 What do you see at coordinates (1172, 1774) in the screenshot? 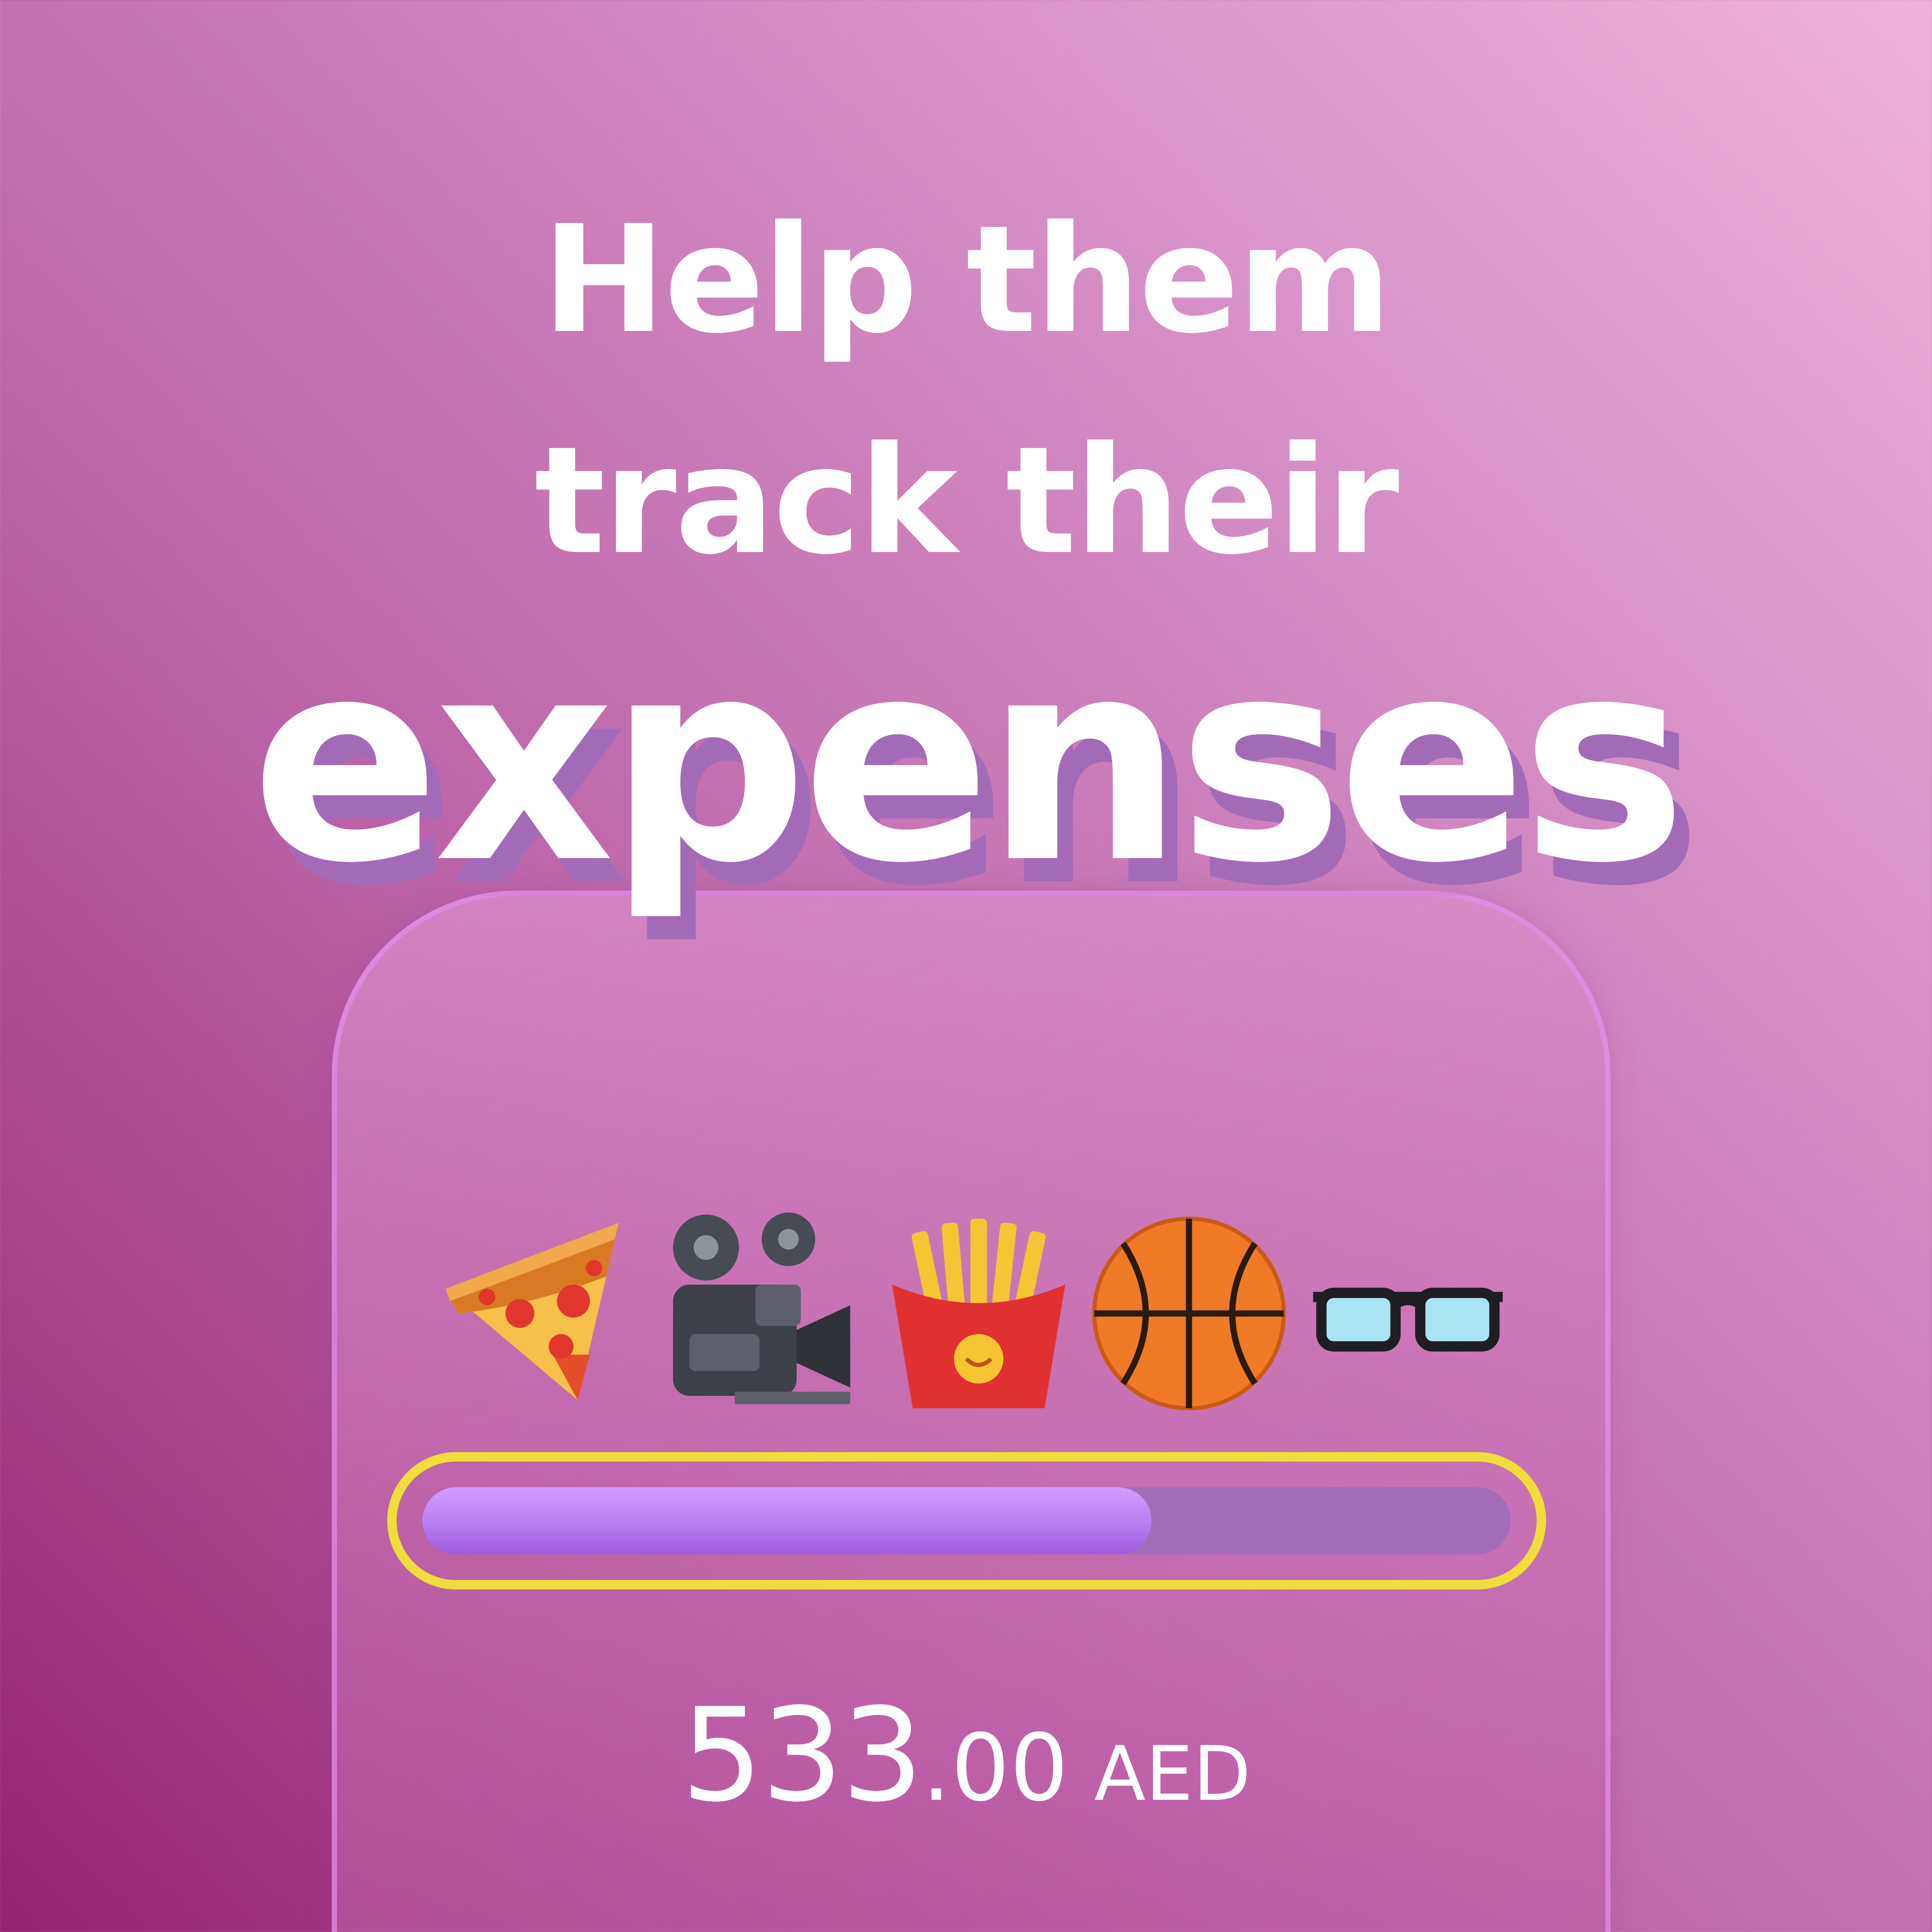
I see `amount-currency: AED` at bounding box center [1172, 1774].